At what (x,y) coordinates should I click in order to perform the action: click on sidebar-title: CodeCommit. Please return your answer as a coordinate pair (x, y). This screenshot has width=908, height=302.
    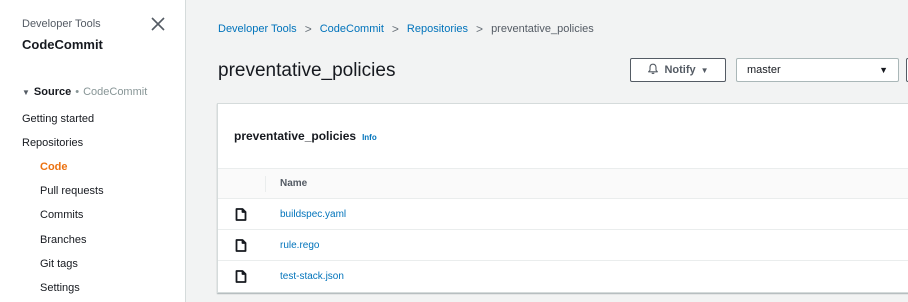
    Looking at the image, I should click on (62, 44).